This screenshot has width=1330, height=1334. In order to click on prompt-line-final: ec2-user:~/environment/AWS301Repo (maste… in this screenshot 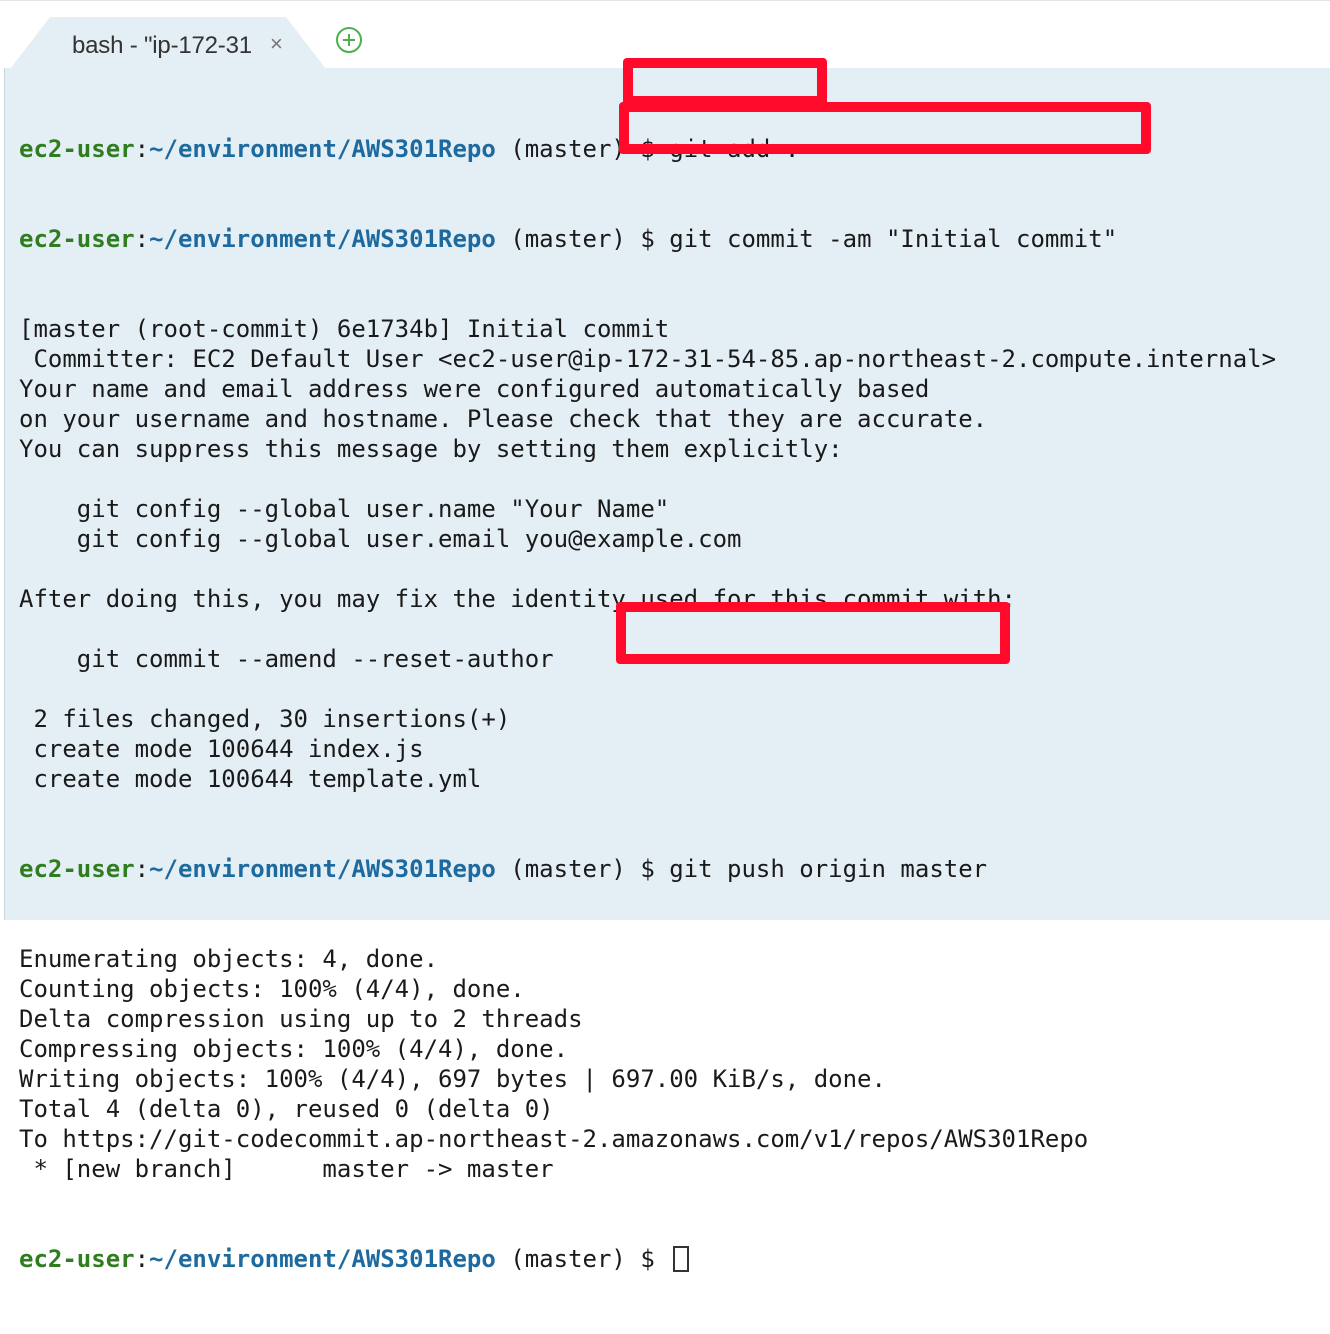, I will do `click(647, 1259)`.